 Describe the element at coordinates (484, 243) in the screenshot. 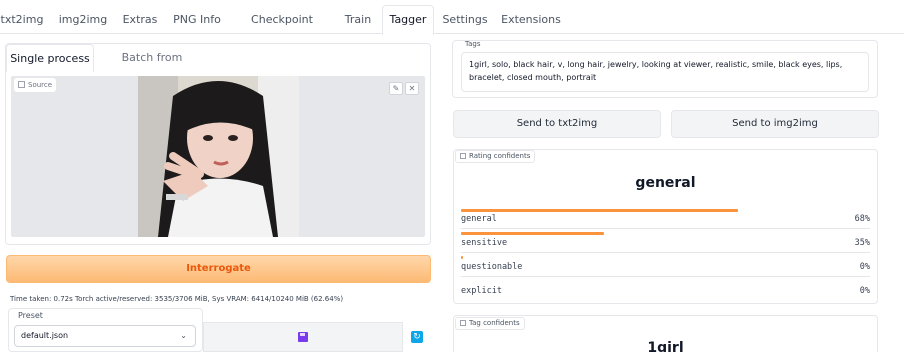

I see `confidence-name: sensitive` at that location.